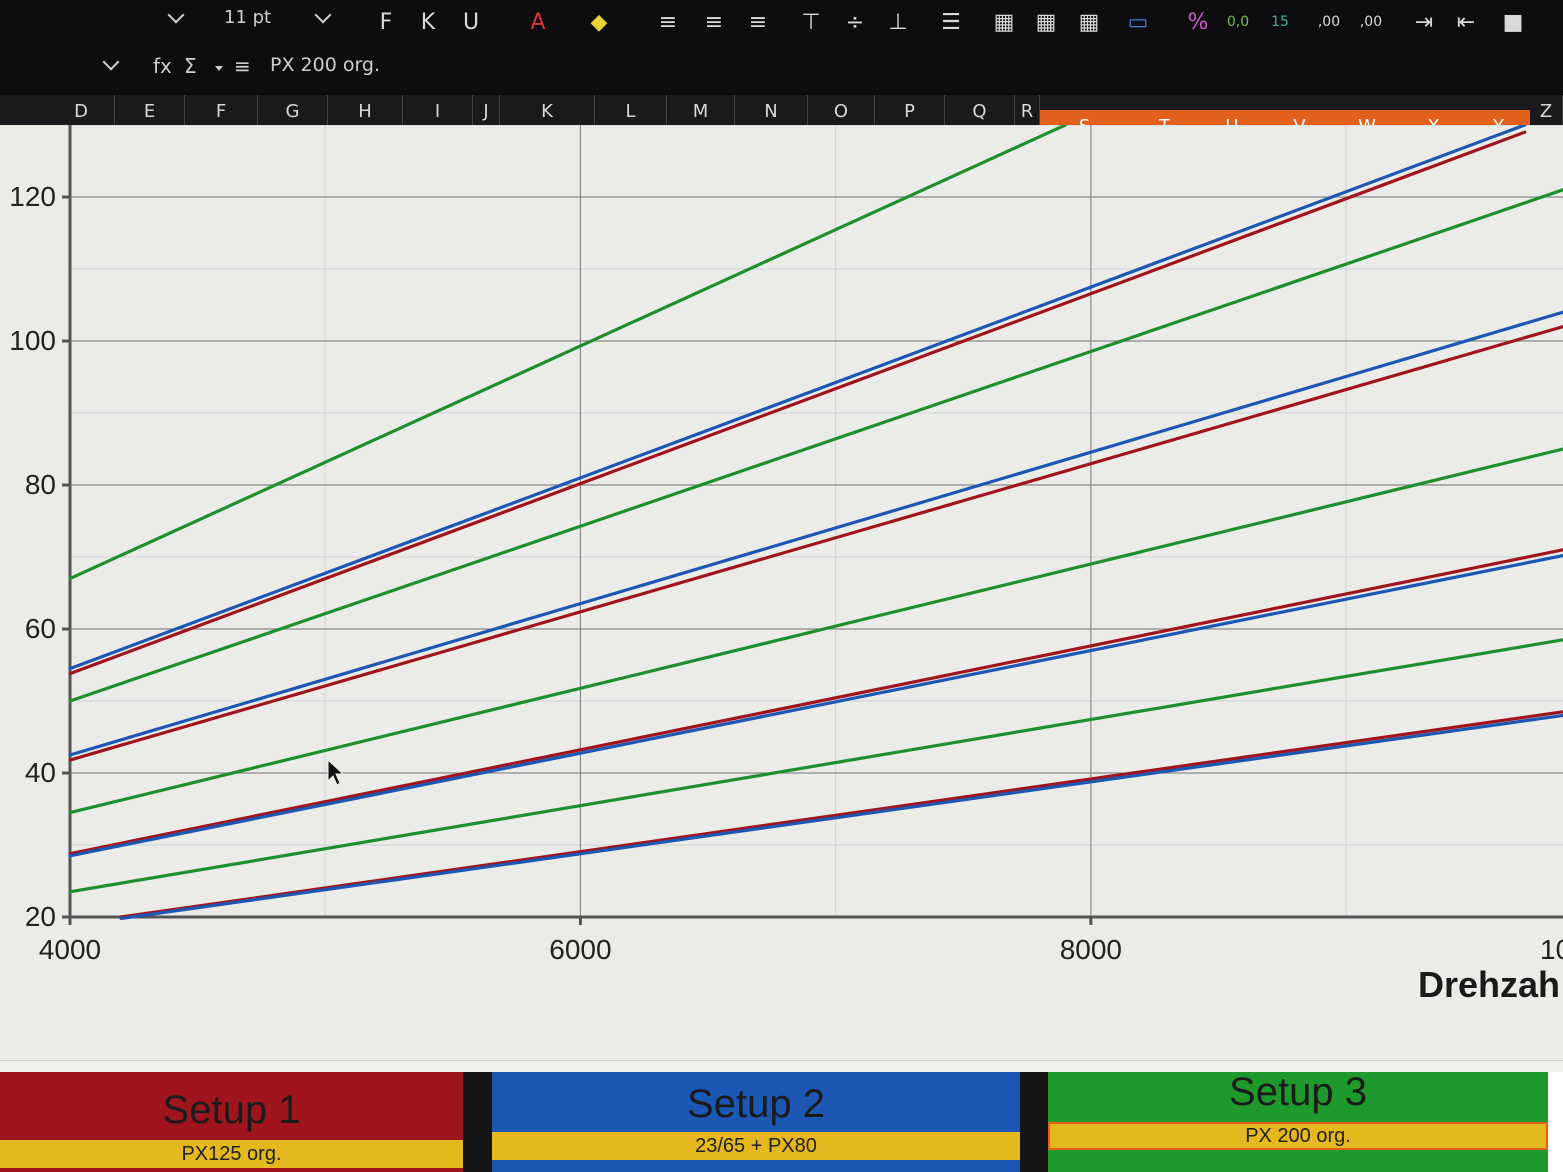 The height and width of the screenshot is (1172, 1563). What do you see at coordinates (951, 22) in the screenshot?
I see `wrap-text-button: ☰` at bounding box center [951, 22].